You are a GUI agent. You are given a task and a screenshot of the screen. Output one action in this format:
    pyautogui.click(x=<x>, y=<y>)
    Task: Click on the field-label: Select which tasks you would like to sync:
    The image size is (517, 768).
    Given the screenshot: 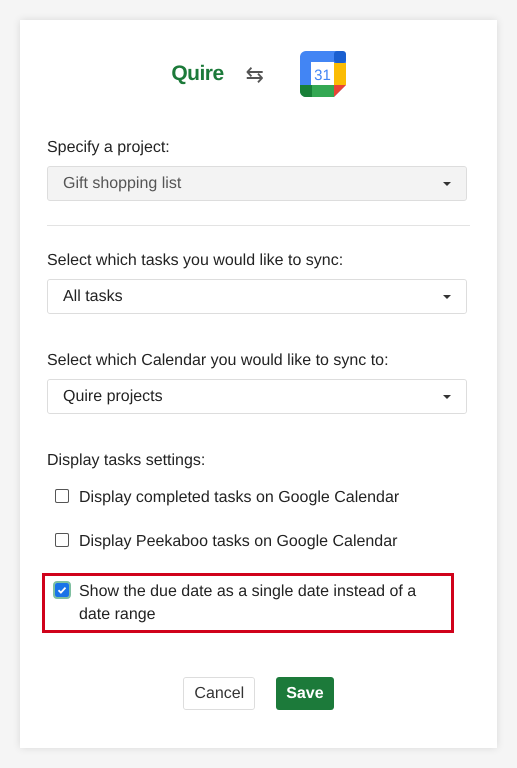 What is the action you would take?
    pyautogui.click(x=195, y=261)
    